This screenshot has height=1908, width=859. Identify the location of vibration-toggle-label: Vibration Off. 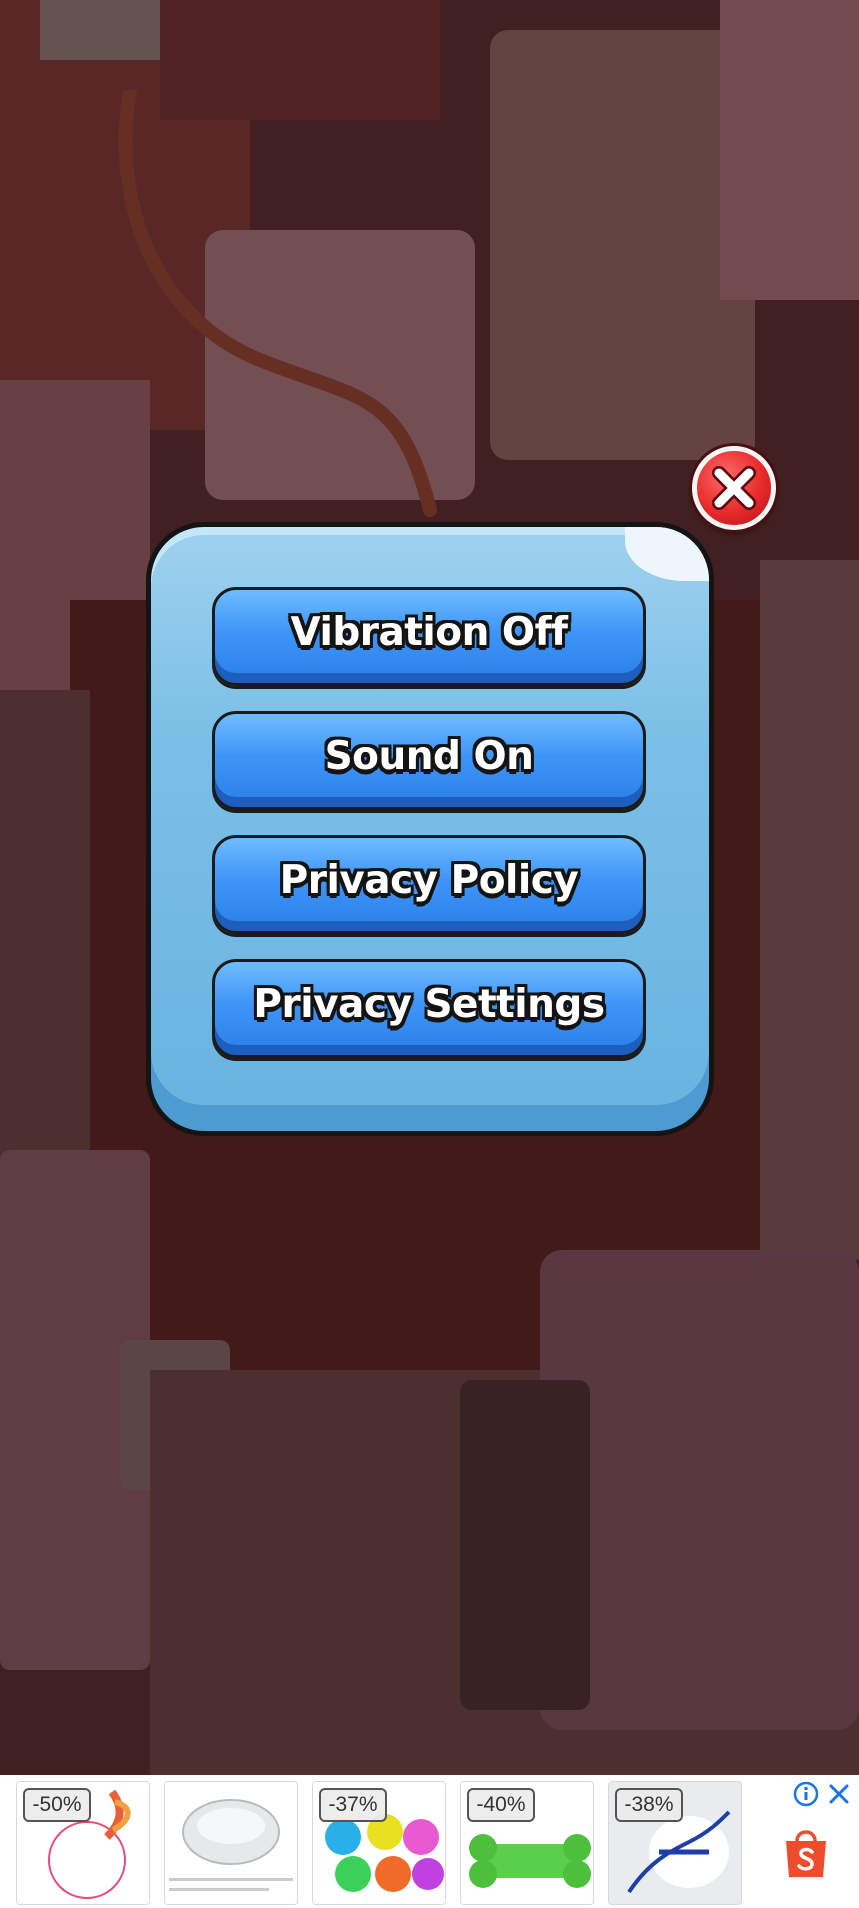
(429, 632).